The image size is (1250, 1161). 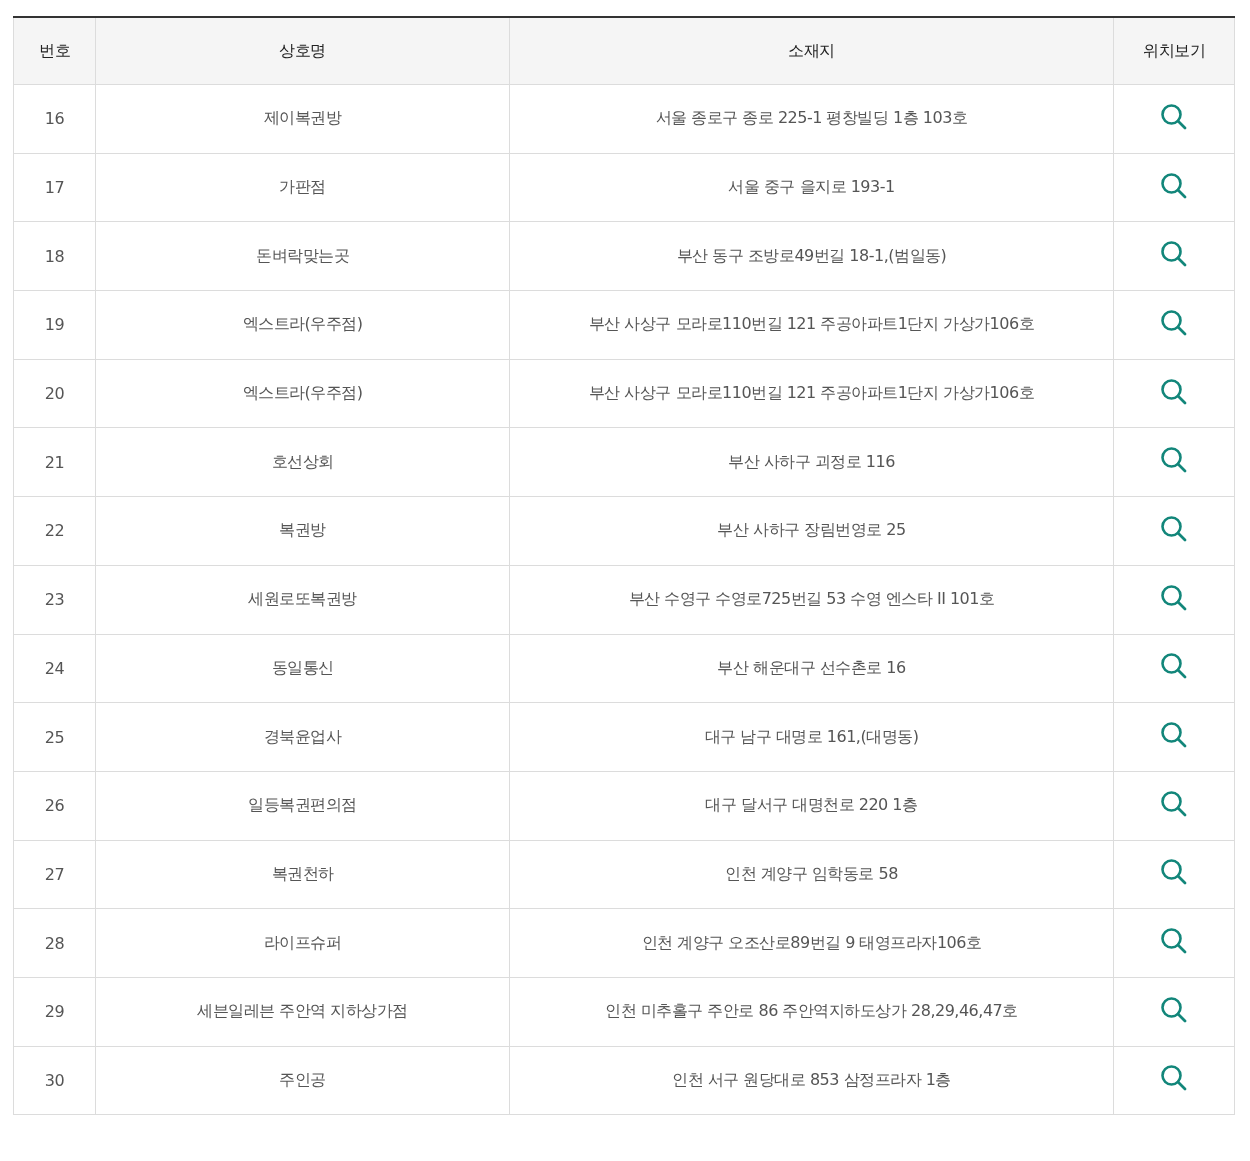 What do you see at coordinates (811, 462) in the screenshot?
I see `store-address: 부산 사하구 괴정로 116` at bounding box center [811, 462].